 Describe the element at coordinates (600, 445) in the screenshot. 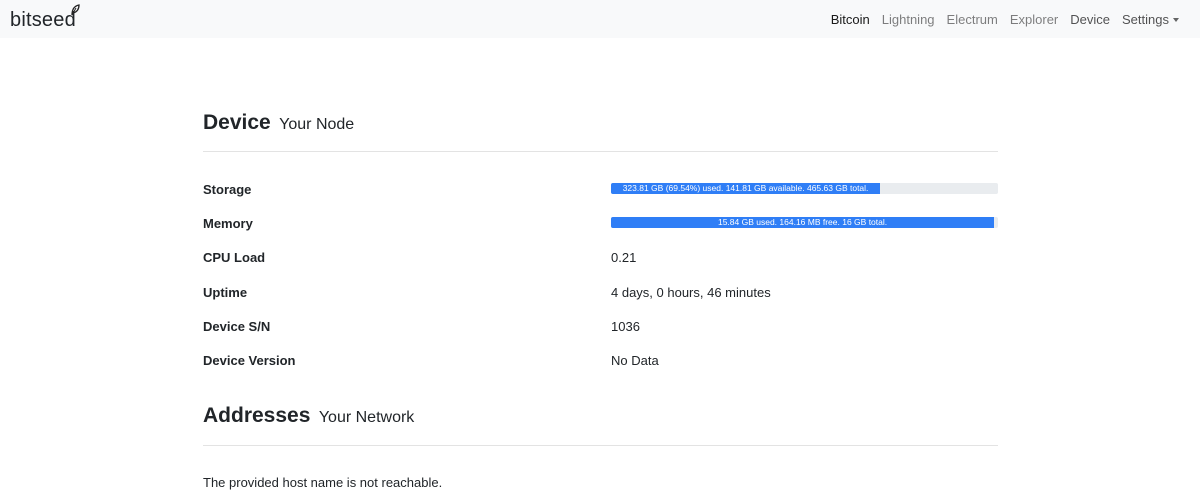

I see `addresses-divider` at that location.